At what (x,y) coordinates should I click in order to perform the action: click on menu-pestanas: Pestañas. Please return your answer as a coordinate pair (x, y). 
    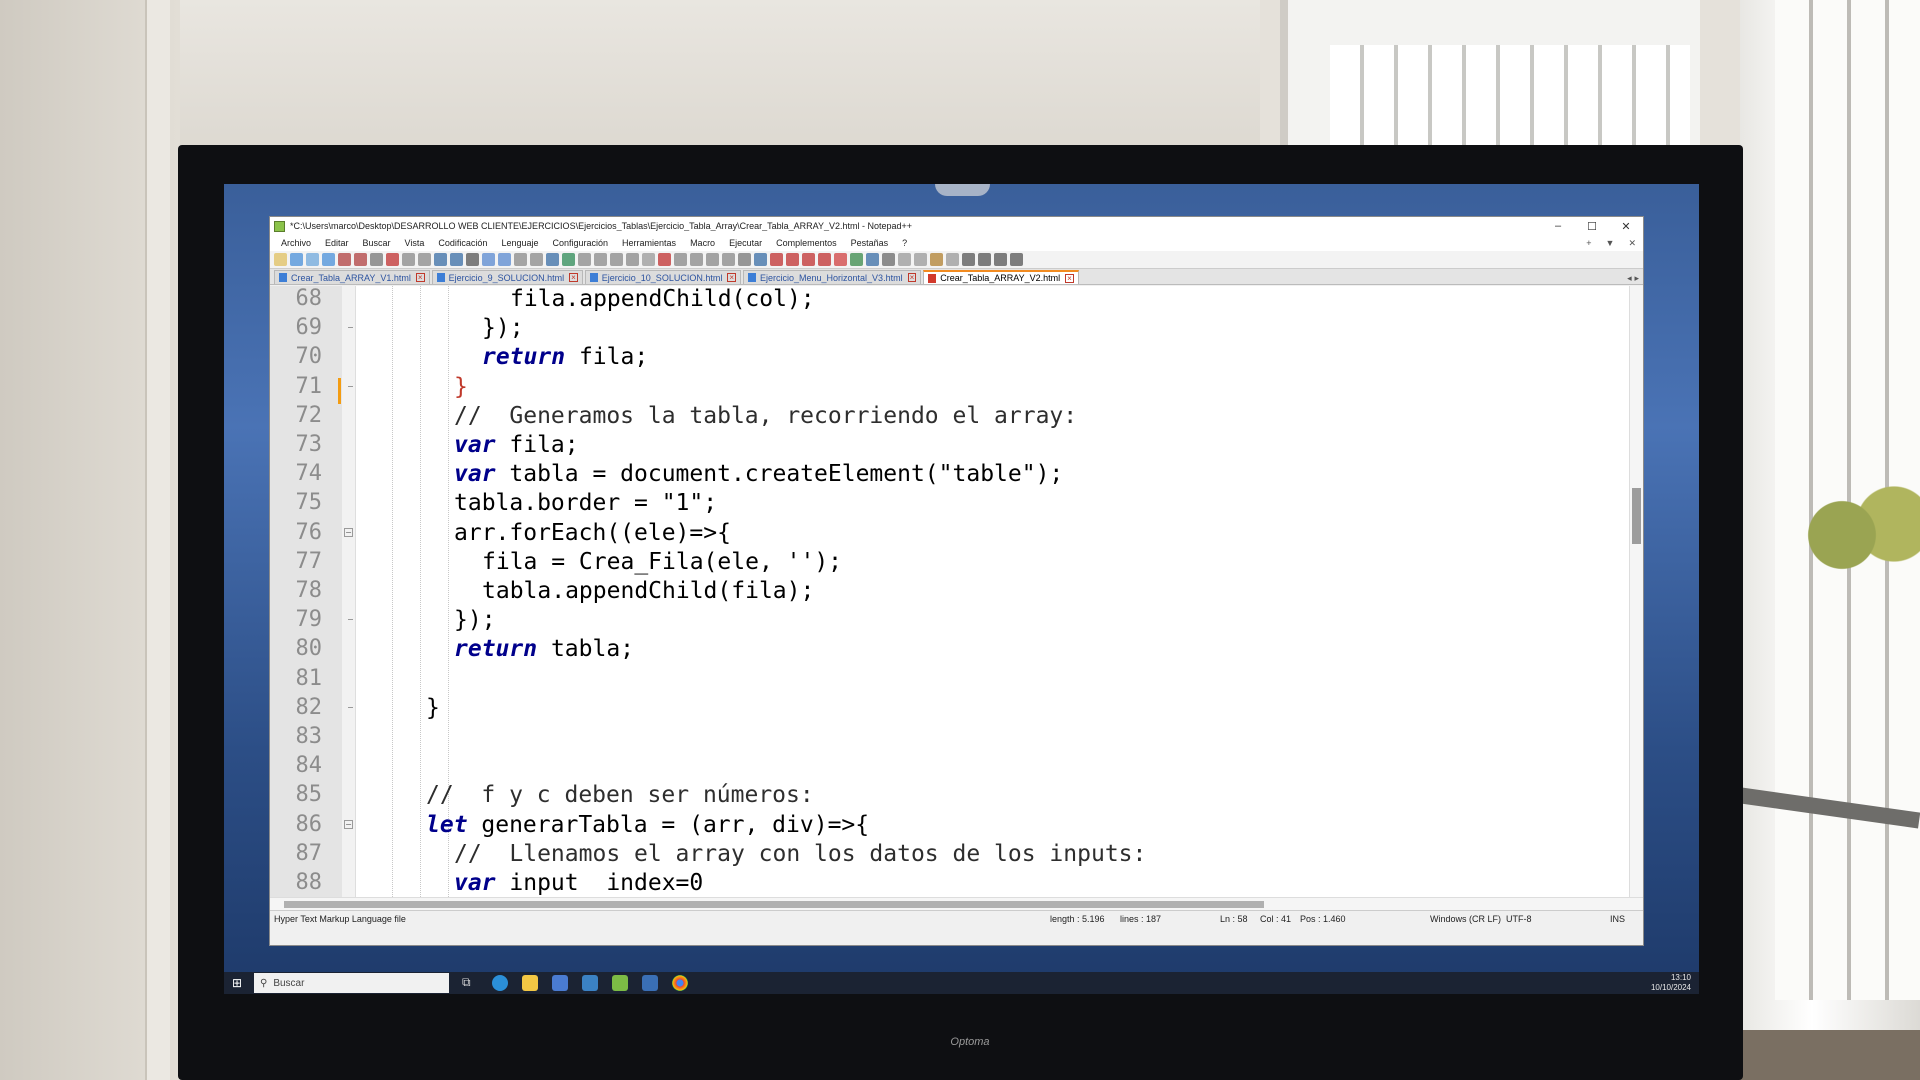
    Looking at the image, I should click on (870, 243).